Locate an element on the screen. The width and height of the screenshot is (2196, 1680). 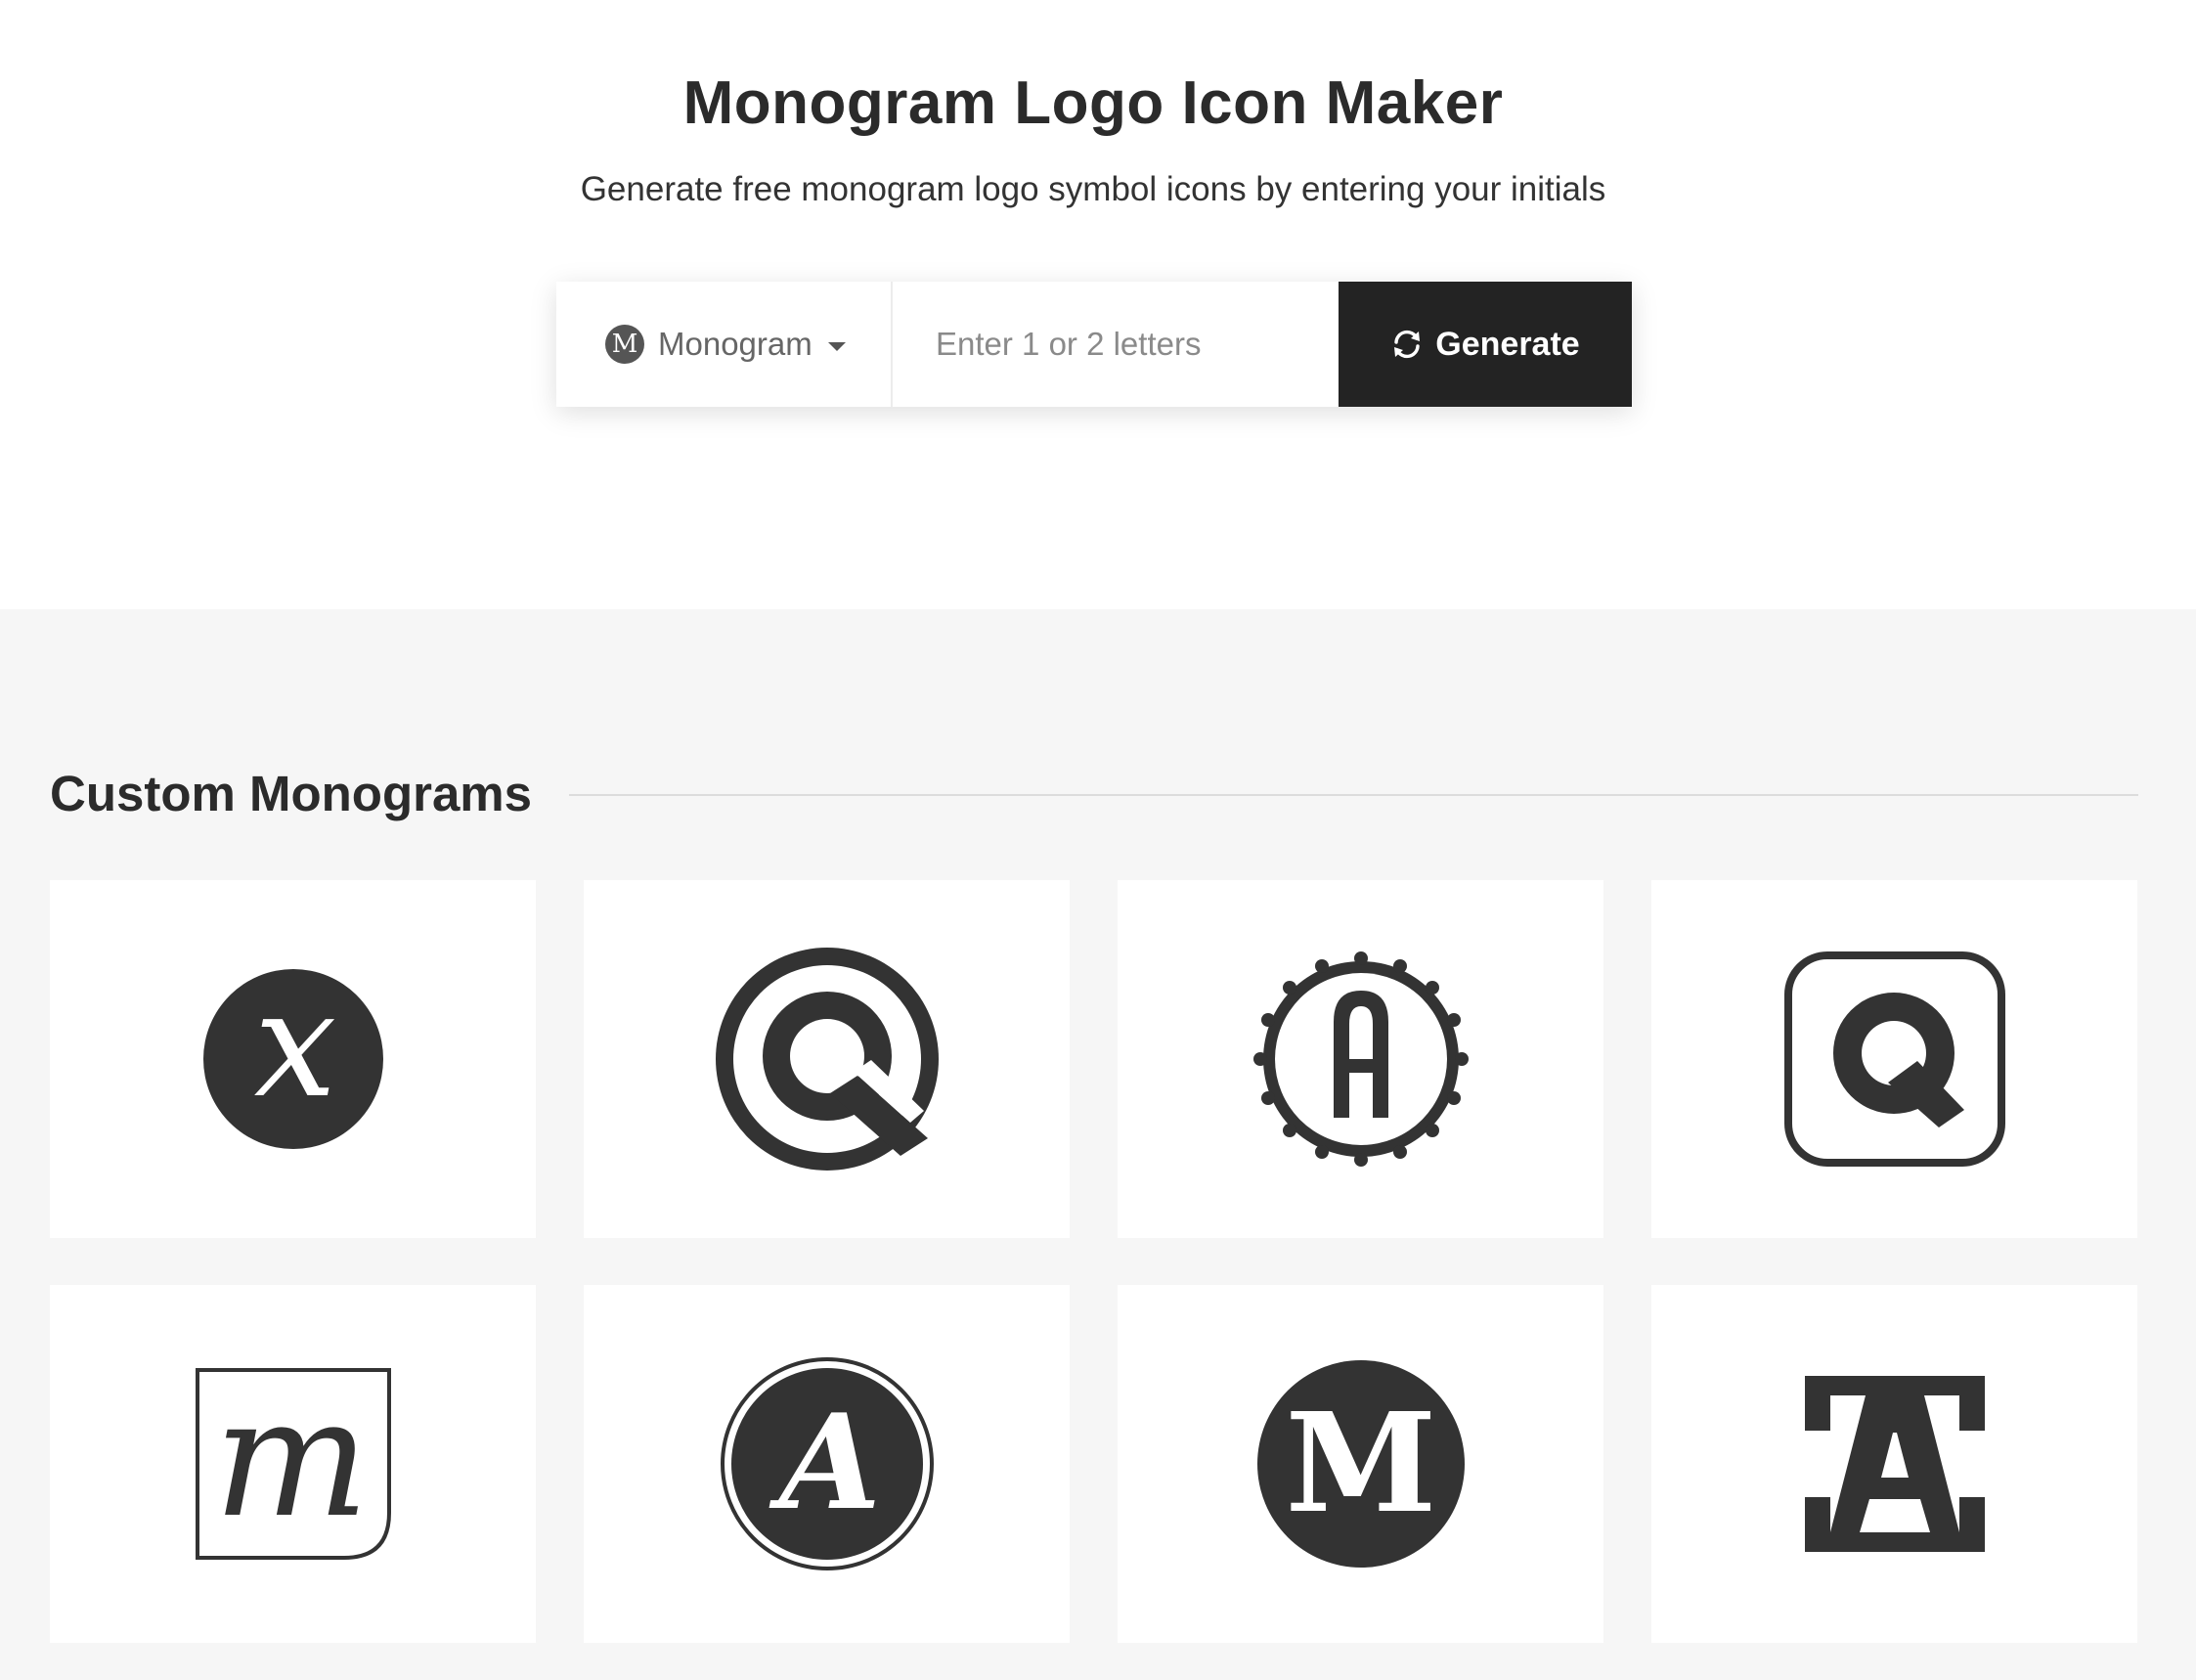
monogram-letter: m is located at coordinates (291, 1460).